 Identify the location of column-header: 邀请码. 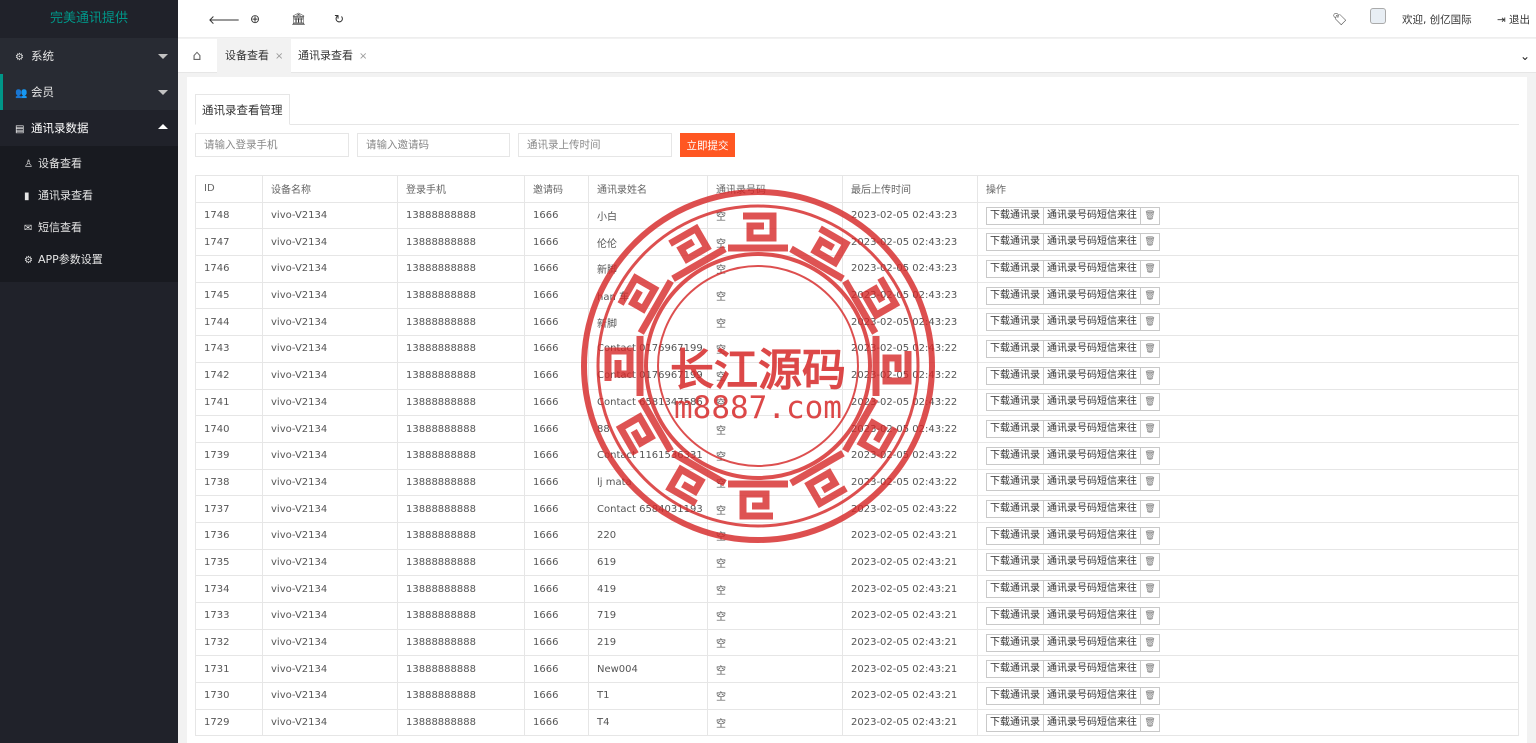
(556, 189).